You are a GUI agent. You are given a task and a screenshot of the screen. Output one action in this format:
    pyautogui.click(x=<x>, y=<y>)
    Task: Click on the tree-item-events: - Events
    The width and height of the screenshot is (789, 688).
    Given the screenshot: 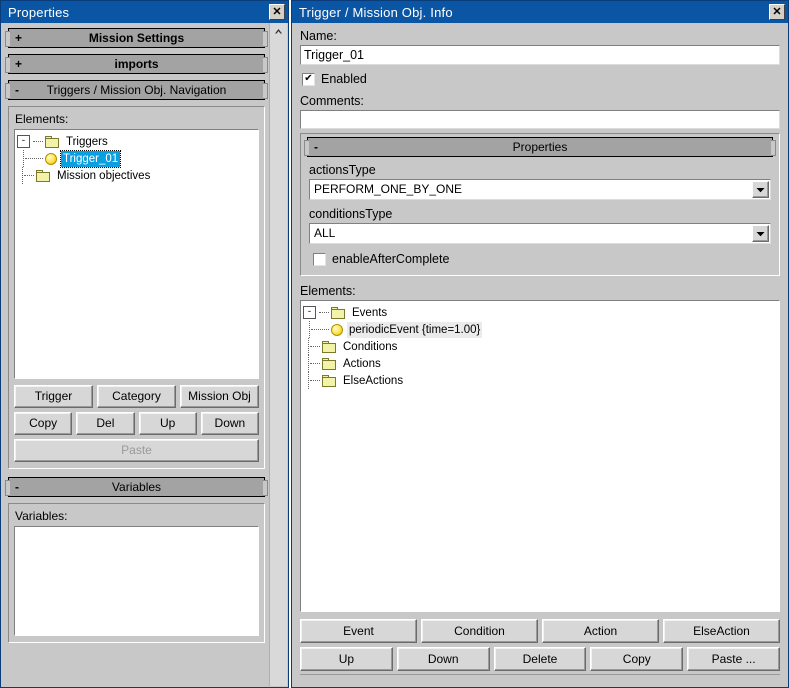 What is the action you would take?
    pyautogui.click(x=540, y=312)
    